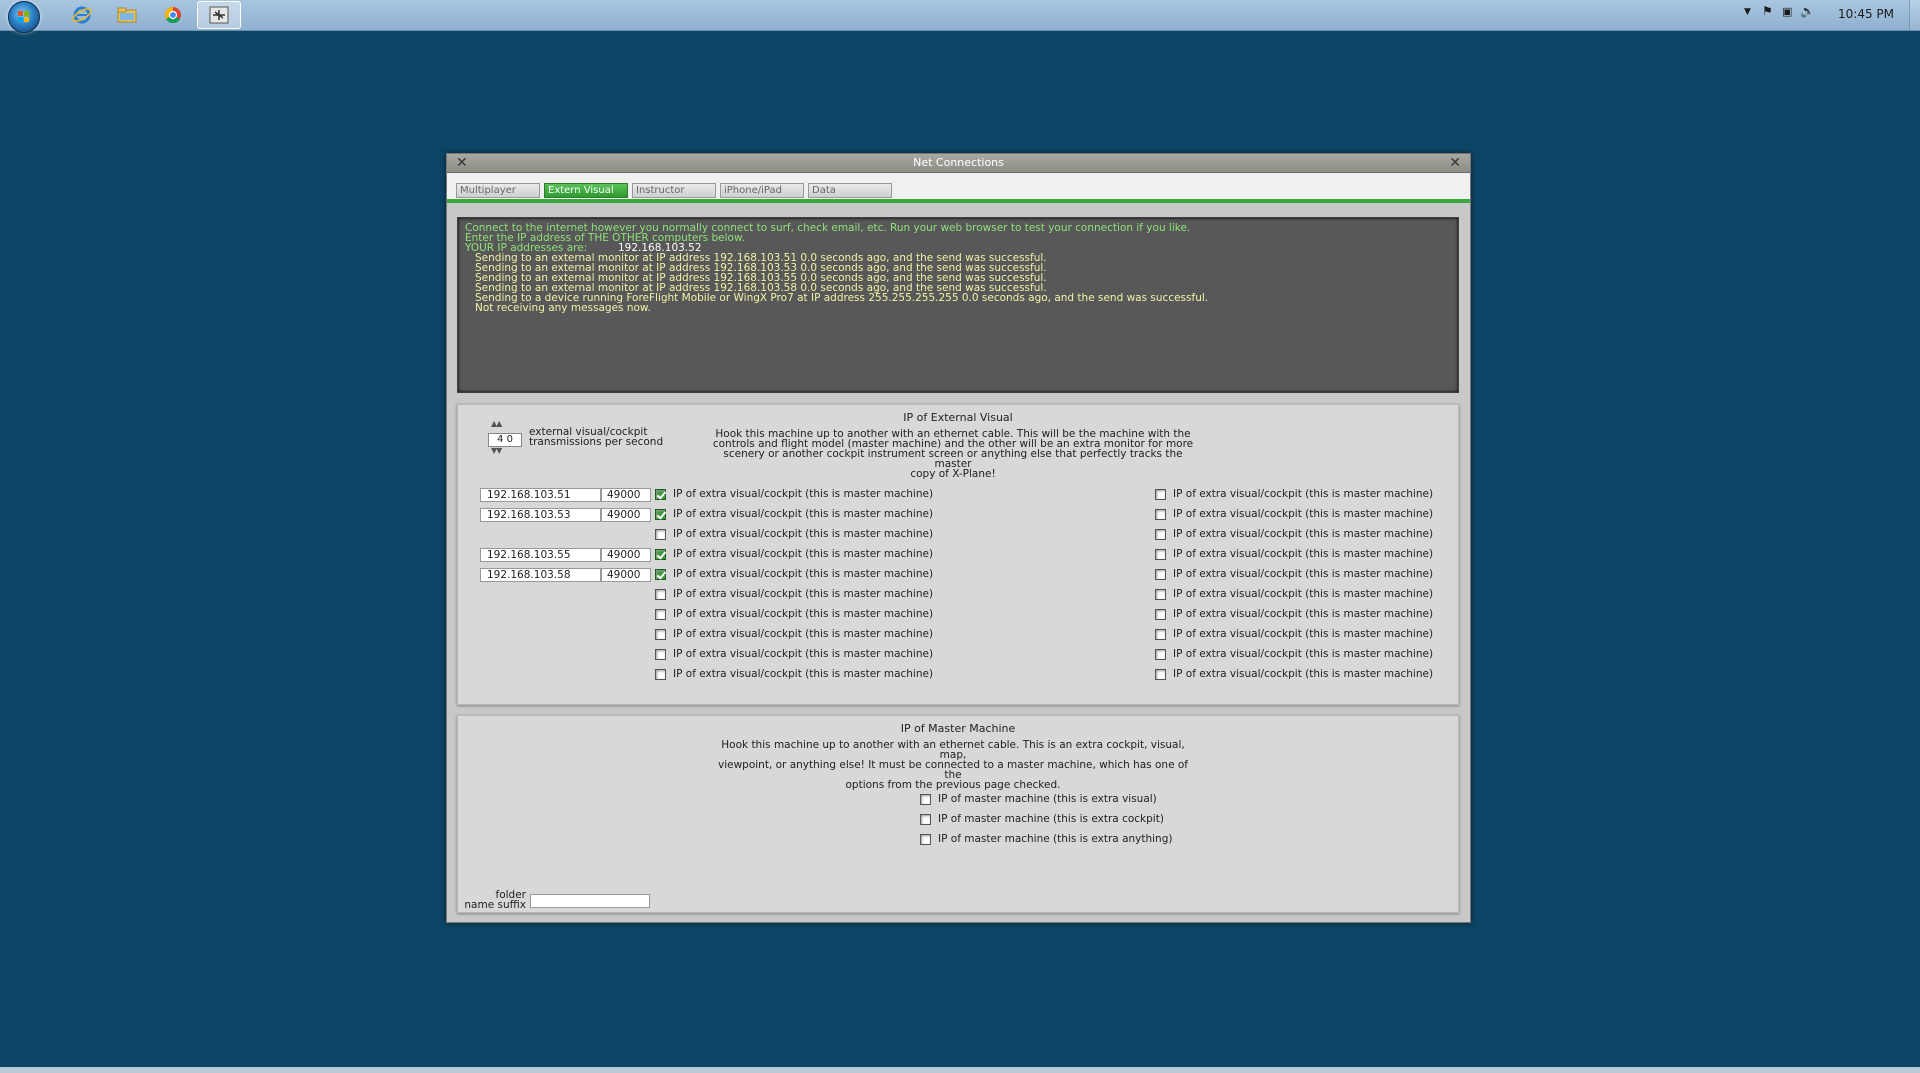  What do you see at coordinates (219, 15) in the screenshot?
I see `xplane-icon` at bounding box center [219, 15].